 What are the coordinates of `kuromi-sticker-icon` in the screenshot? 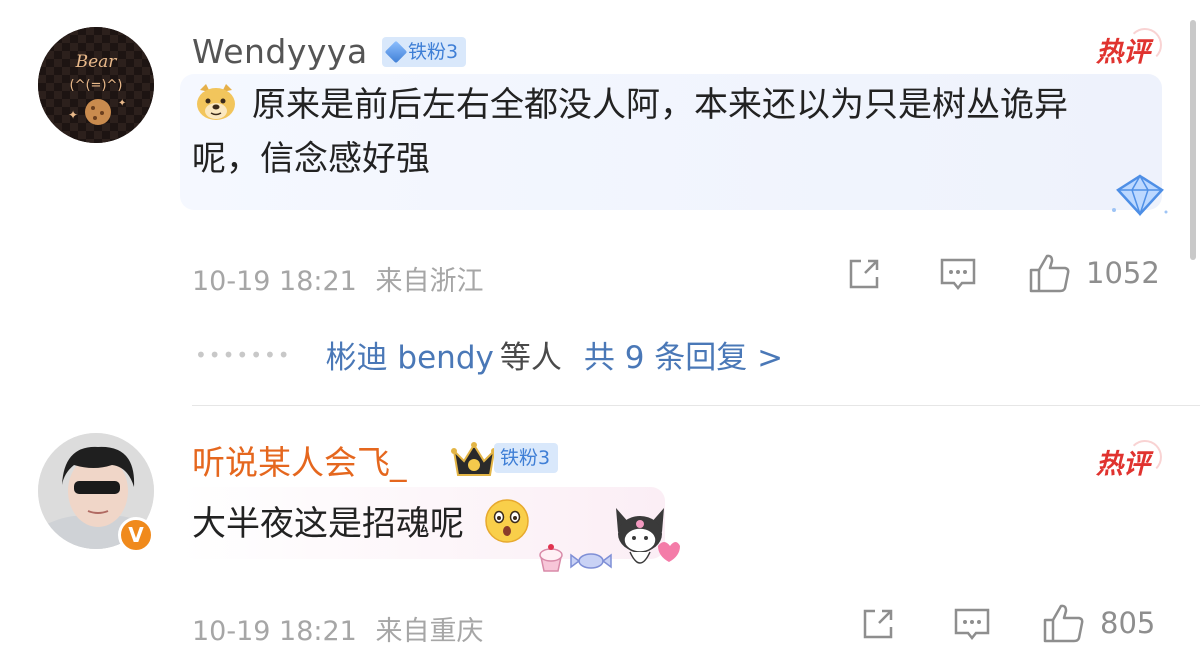 It's located at (648, 536).